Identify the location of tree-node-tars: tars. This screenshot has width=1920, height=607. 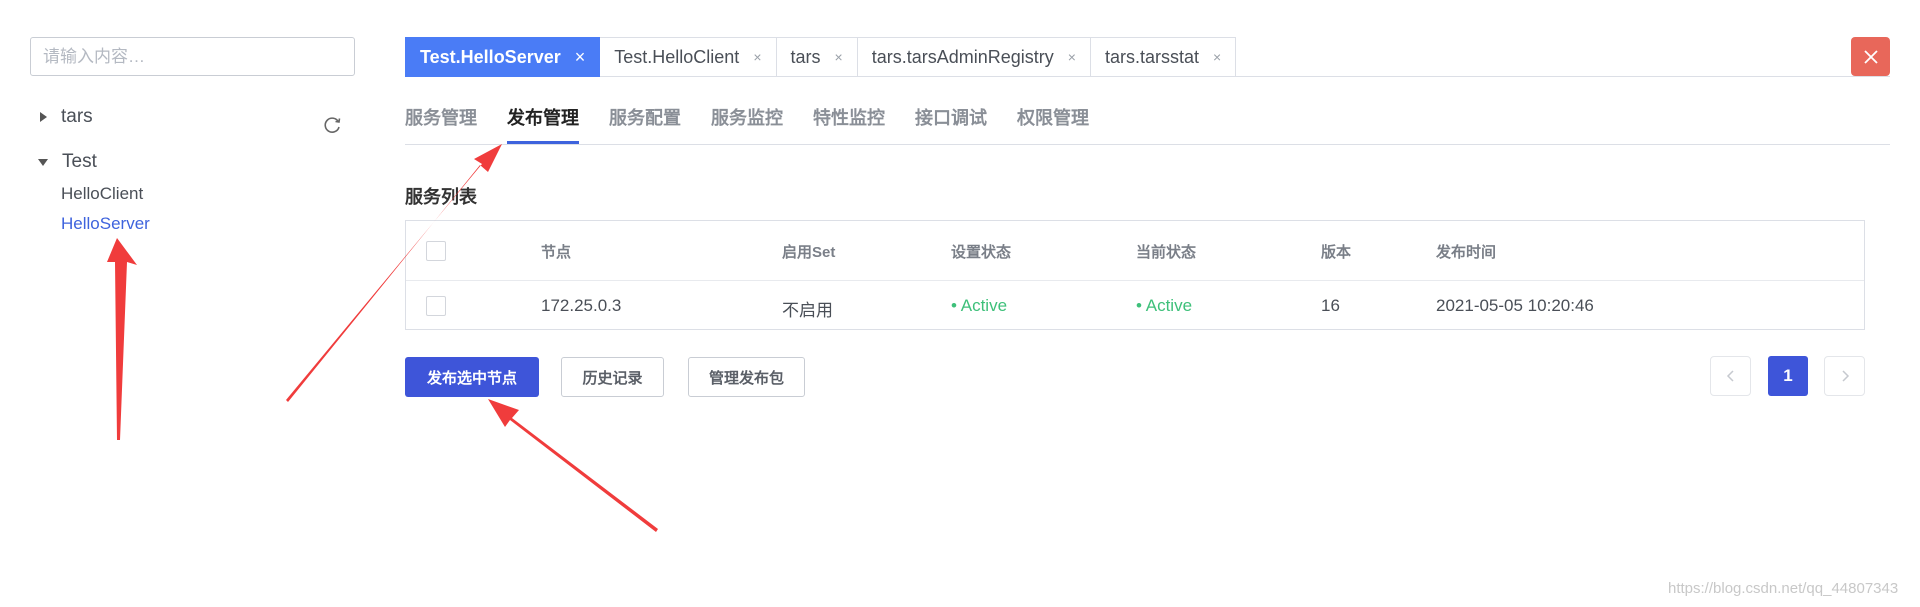
(66, 117).